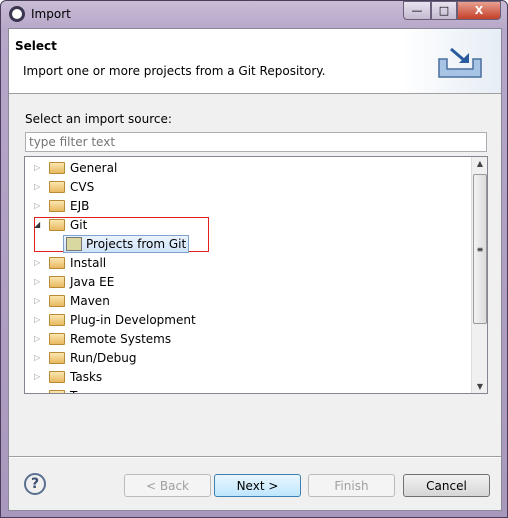 The height and width of the screenshot is (518, 508). I want to click on help-icon: ?, so click(35, 484).